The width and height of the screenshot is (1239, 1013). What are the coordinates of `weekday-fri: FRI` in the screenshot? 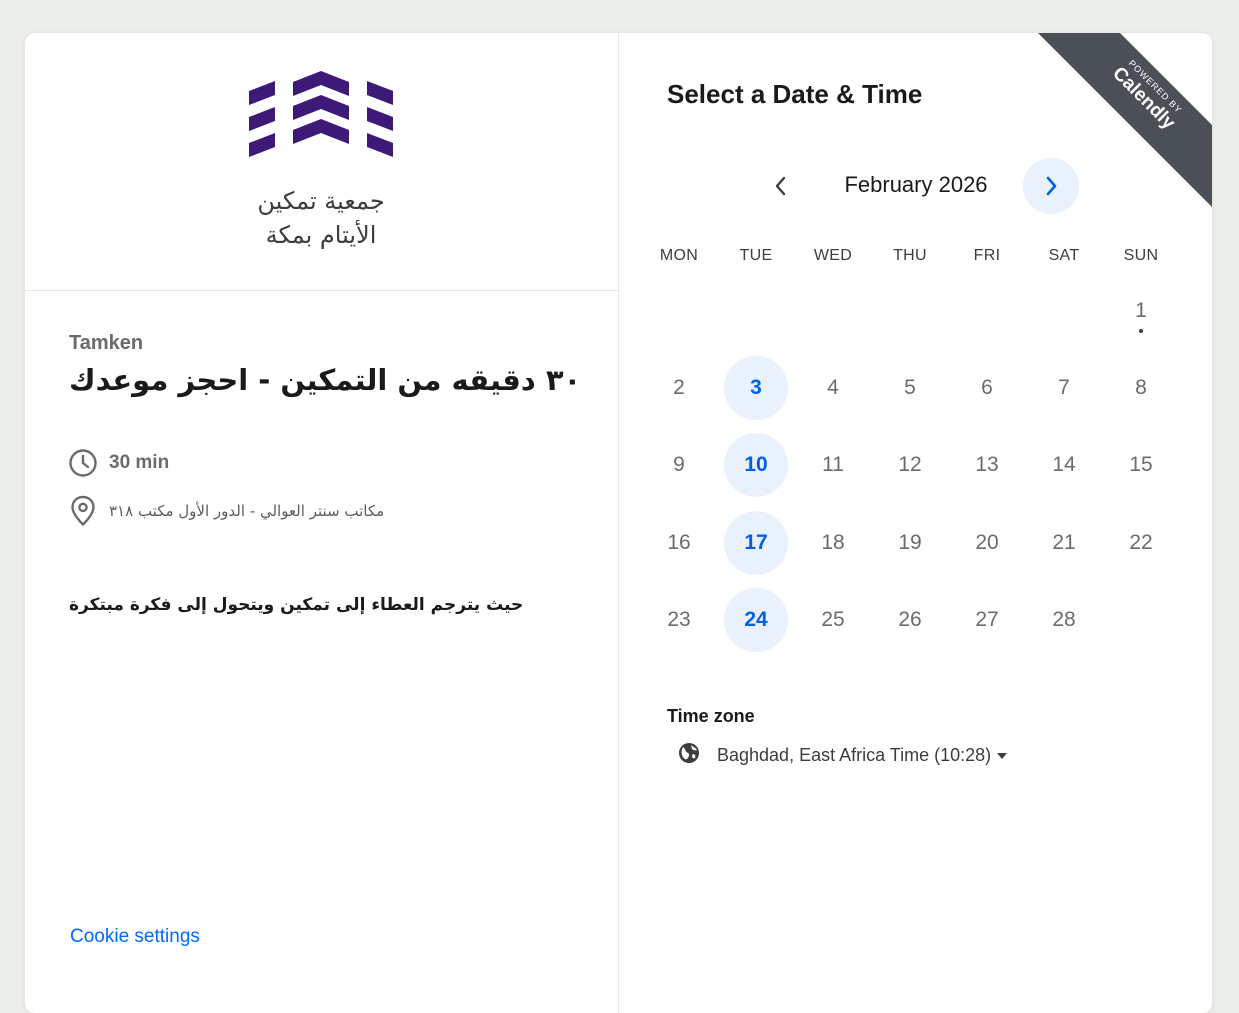 It's located at (987, 255).